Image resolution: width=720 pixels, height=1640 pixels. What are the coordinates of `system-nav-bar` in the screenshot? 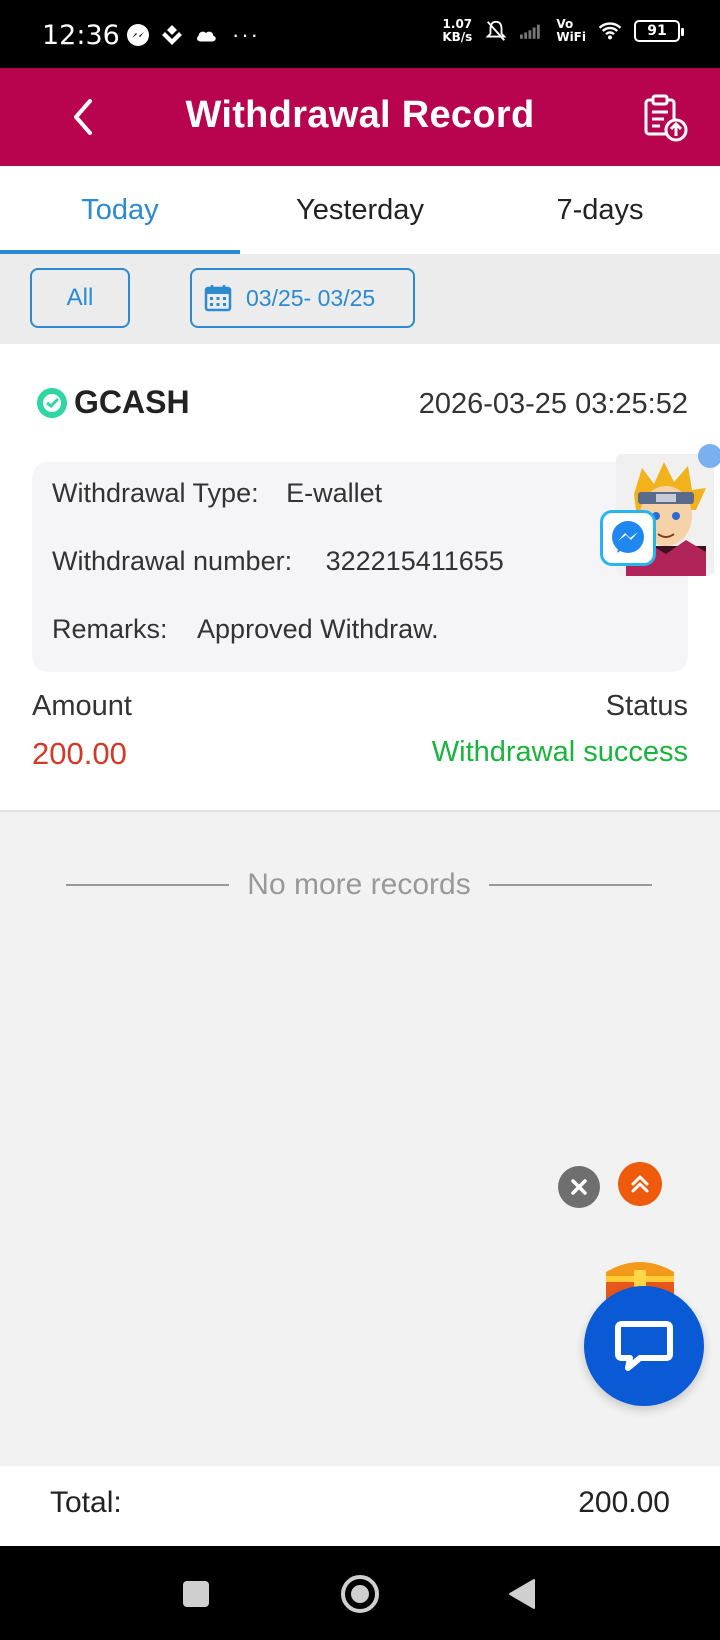 It's located at (360, 1593).